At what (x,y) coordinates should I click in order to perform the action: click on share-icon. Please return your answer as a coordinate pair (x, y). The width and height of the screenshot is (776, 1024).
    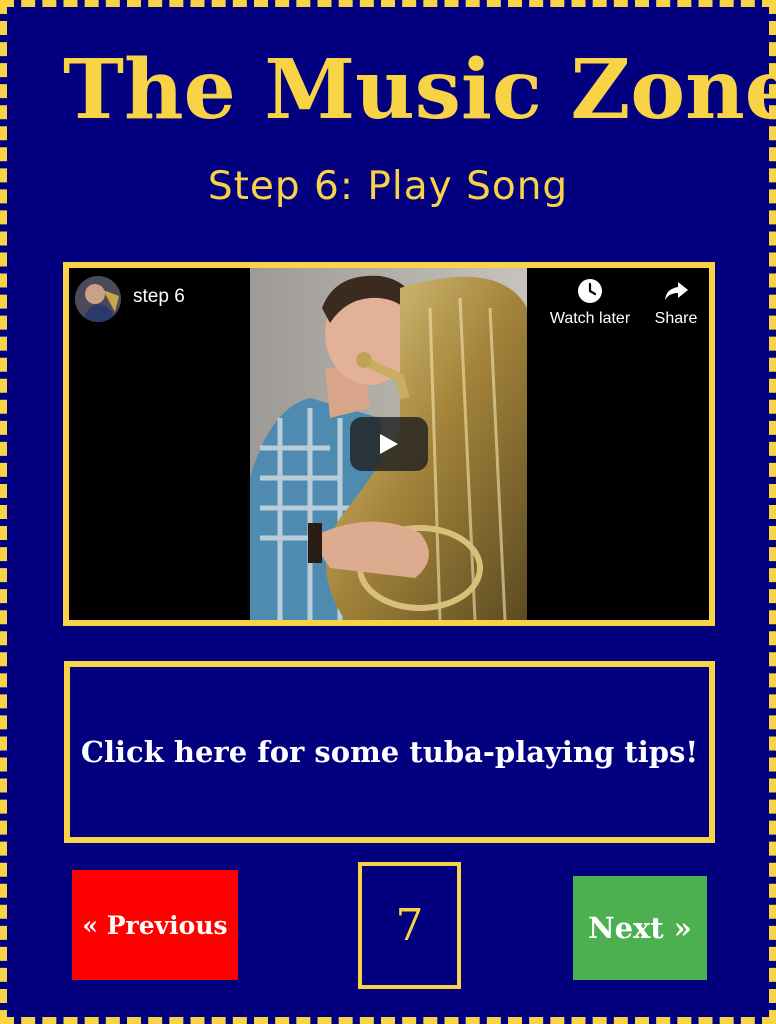
    Looking at the image, I should click on (676, 291).